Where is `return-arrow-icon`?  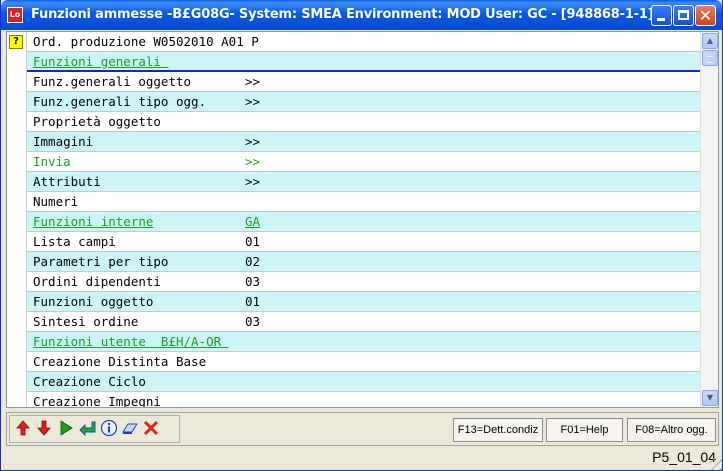 return-arrow-icon is located at coordinates (87, 429).